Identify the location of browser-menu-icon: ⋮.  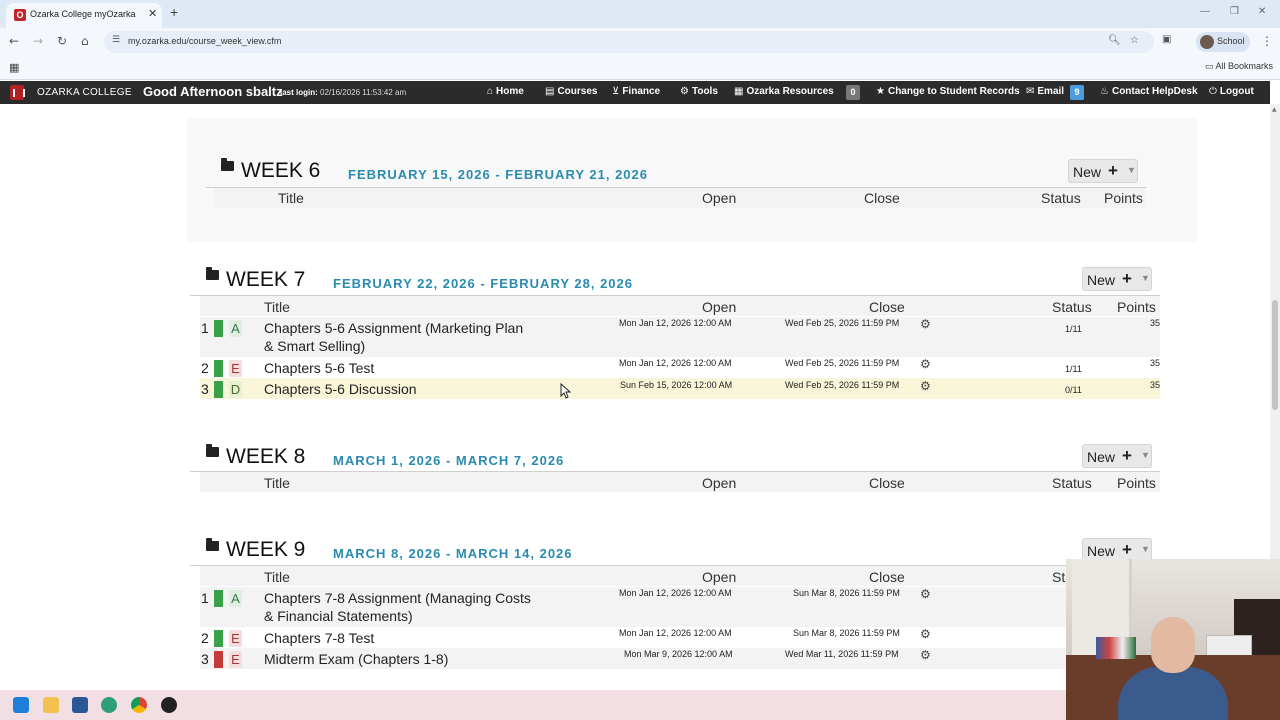
(1267, 41).